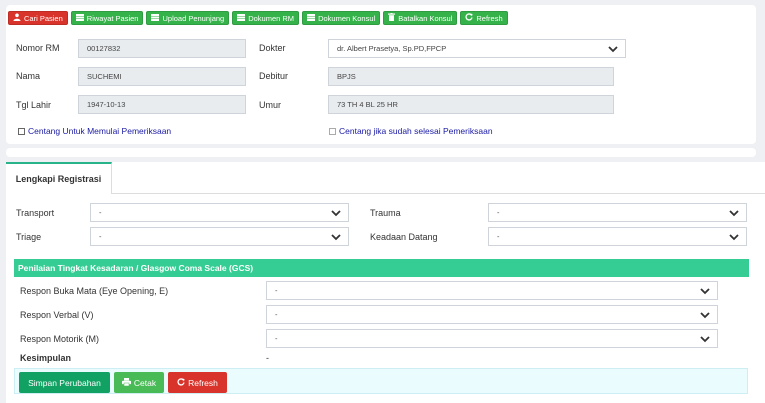 The image size is (765, 403). I want to click on consult-documents-button: Dokumen Konsul, so click(341, 18).